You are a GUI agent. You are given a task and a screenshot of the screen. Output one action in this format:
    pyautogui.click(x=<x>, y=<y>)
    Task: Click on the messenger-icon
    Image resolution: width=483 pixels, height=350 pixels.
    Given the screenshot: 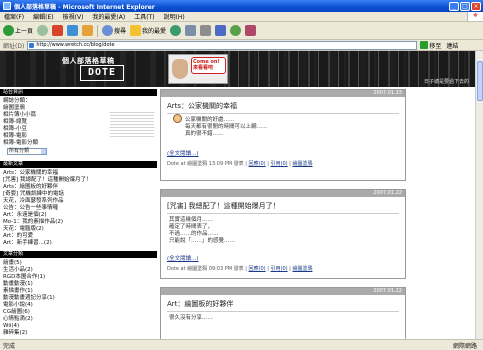 What is the action you would take?
    pyautogui.click(x=236, y=30)
    